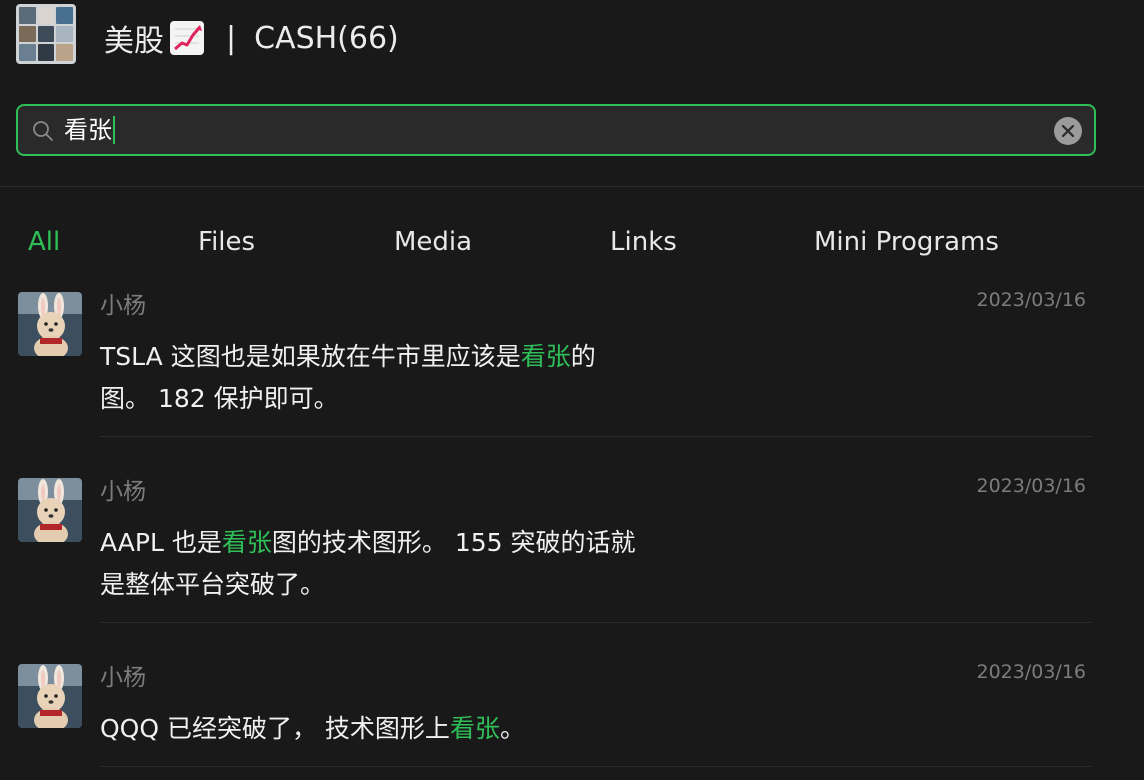 This screenshot has height=780, width=1144. I want to click on search-icon, so click(43, 131).